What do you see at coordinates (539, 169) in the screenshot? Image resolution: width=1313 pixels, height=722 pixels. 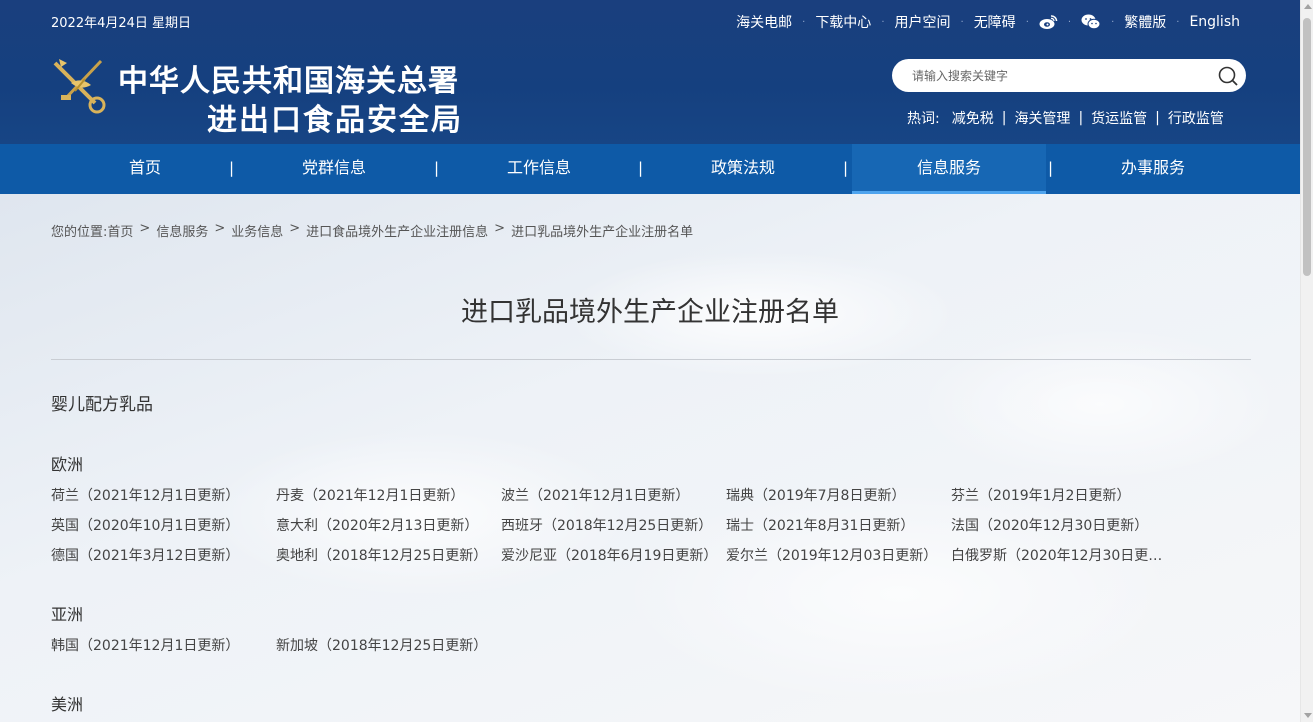 I see `nav-item-work-info: 工作信息` at bounding box center [539, 169].